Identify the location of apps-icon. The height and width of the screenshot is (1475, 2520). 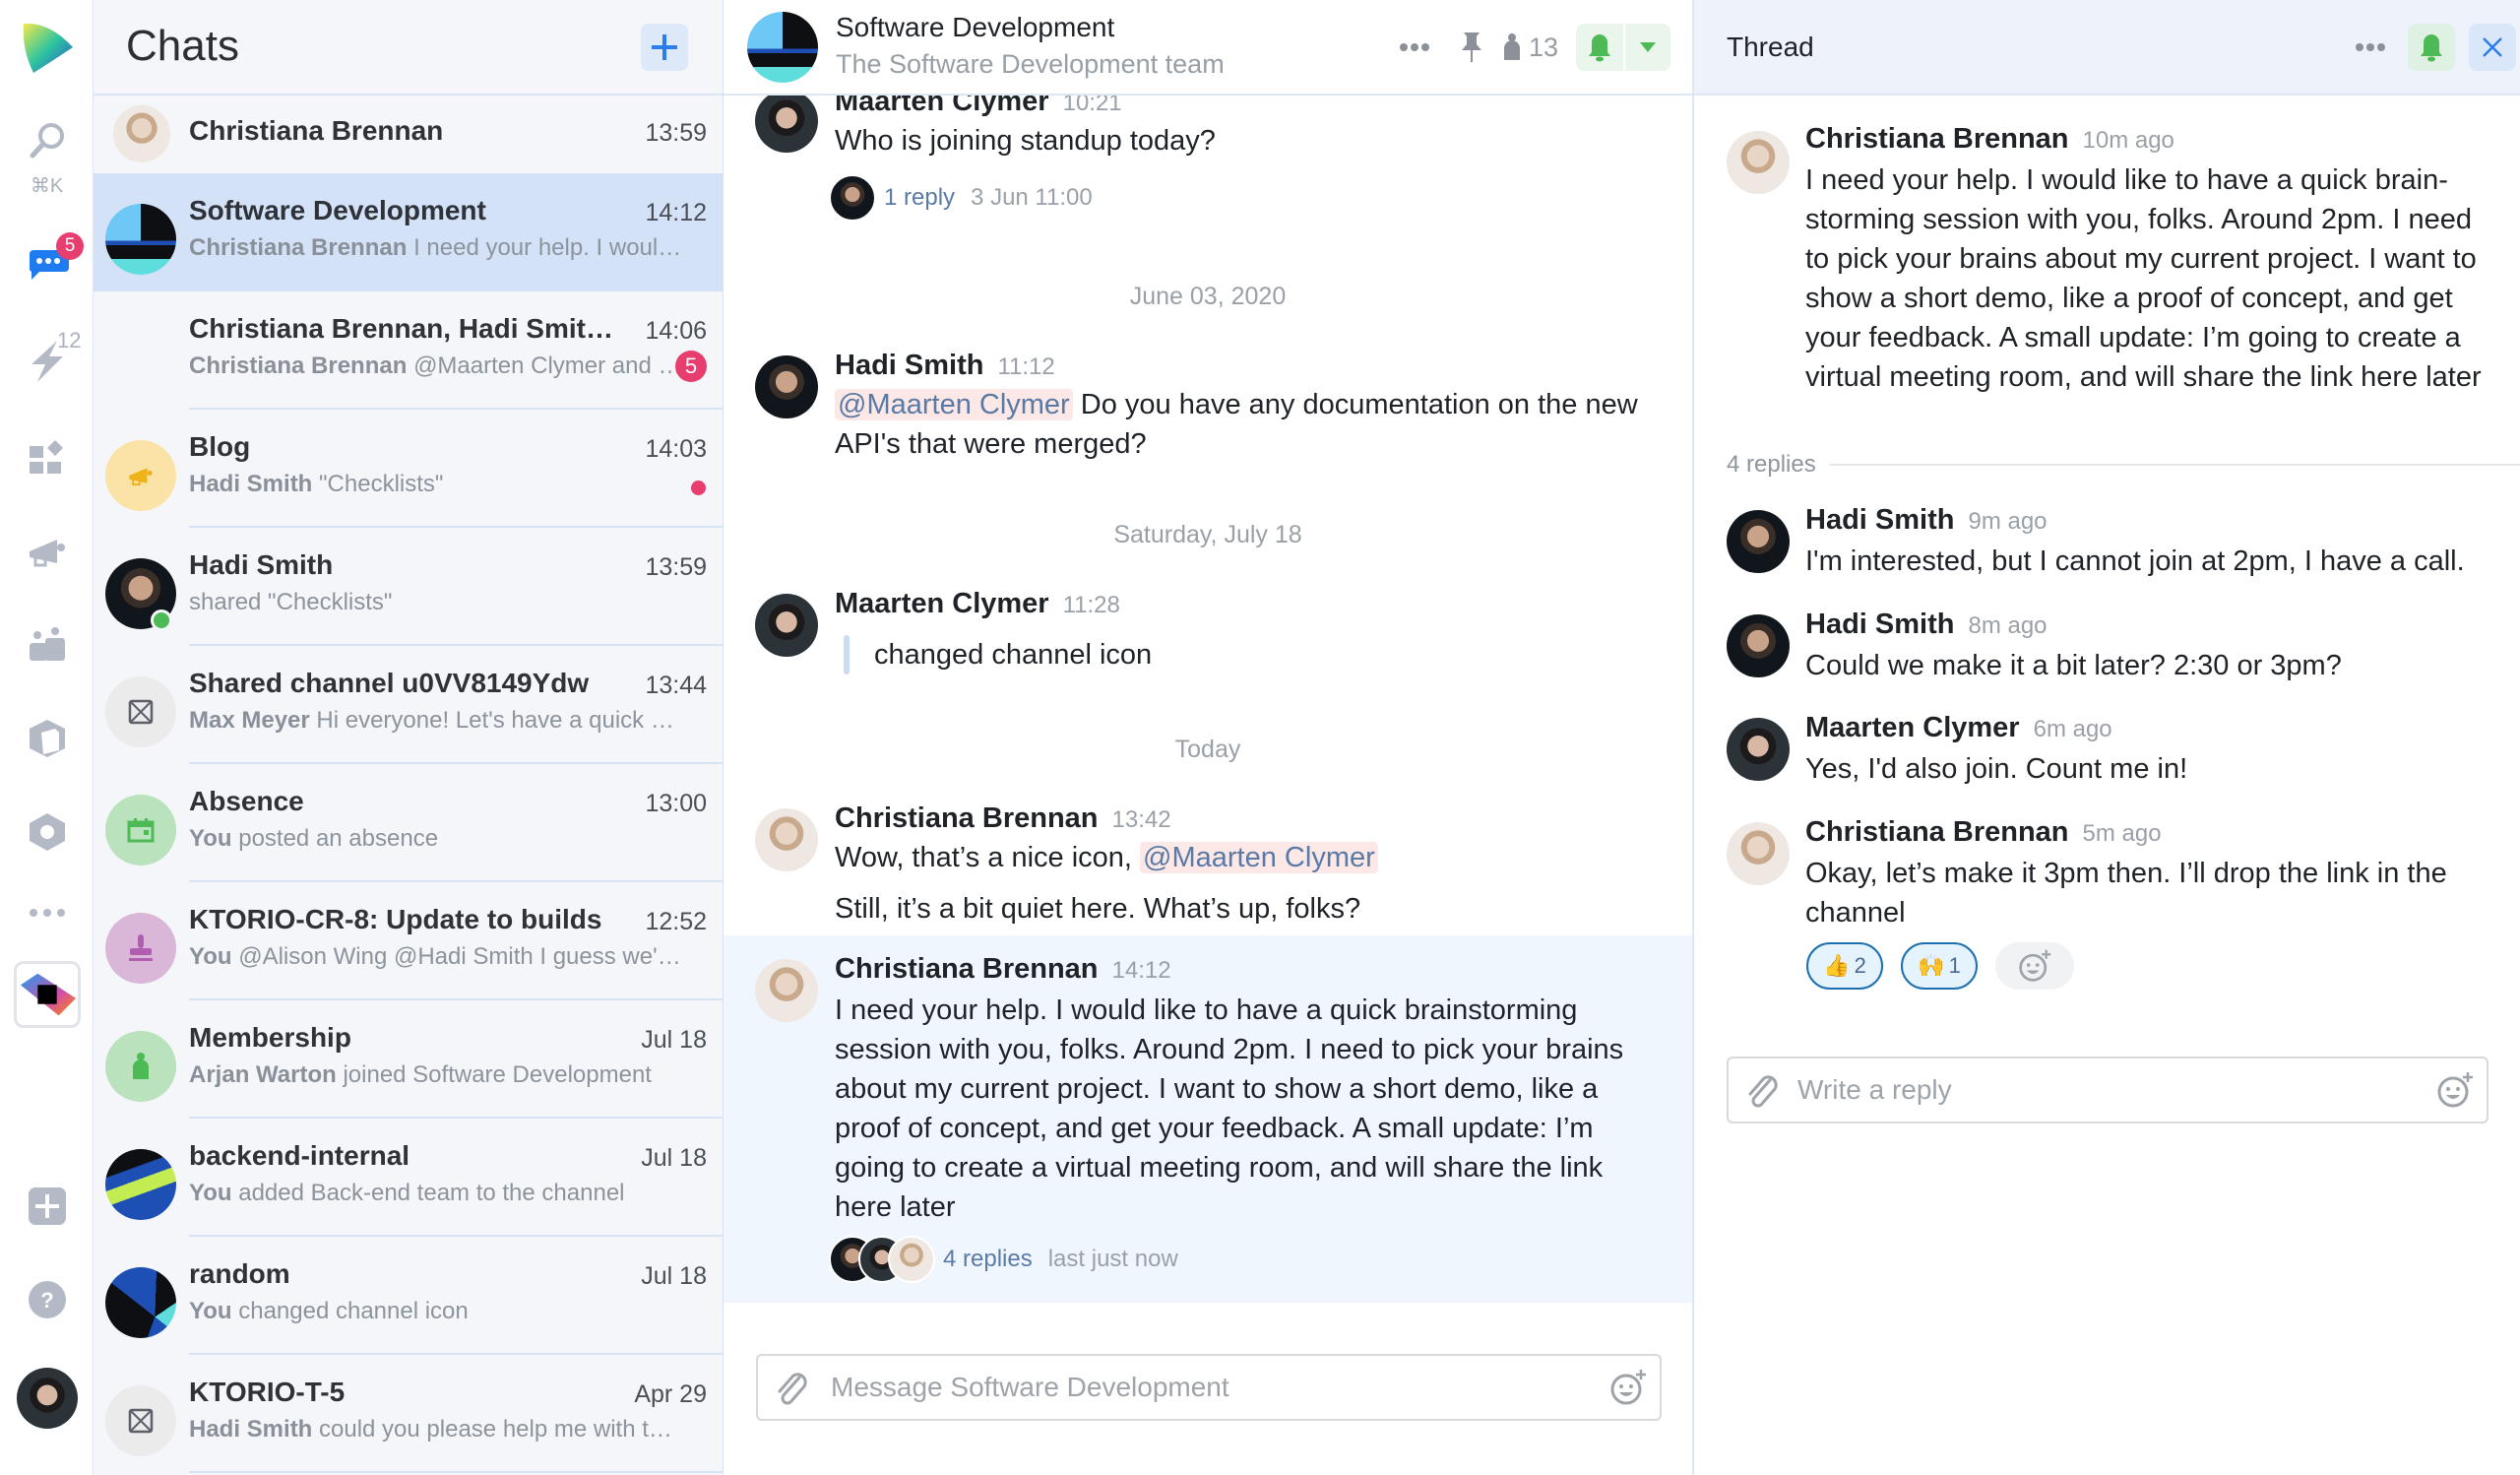
(46, 457).